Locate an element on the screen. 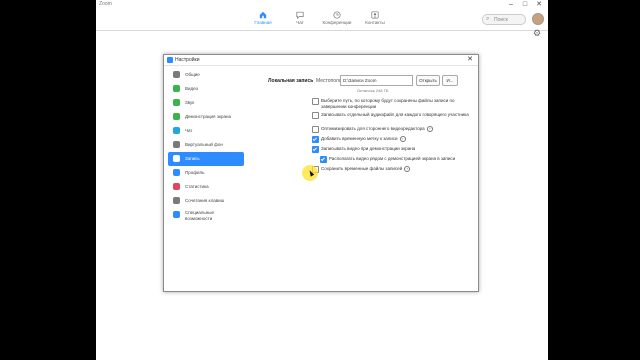 The height and width of the screenshot is (360, 640). search-placeholder: Поиск is located at coordinates (501, 19).